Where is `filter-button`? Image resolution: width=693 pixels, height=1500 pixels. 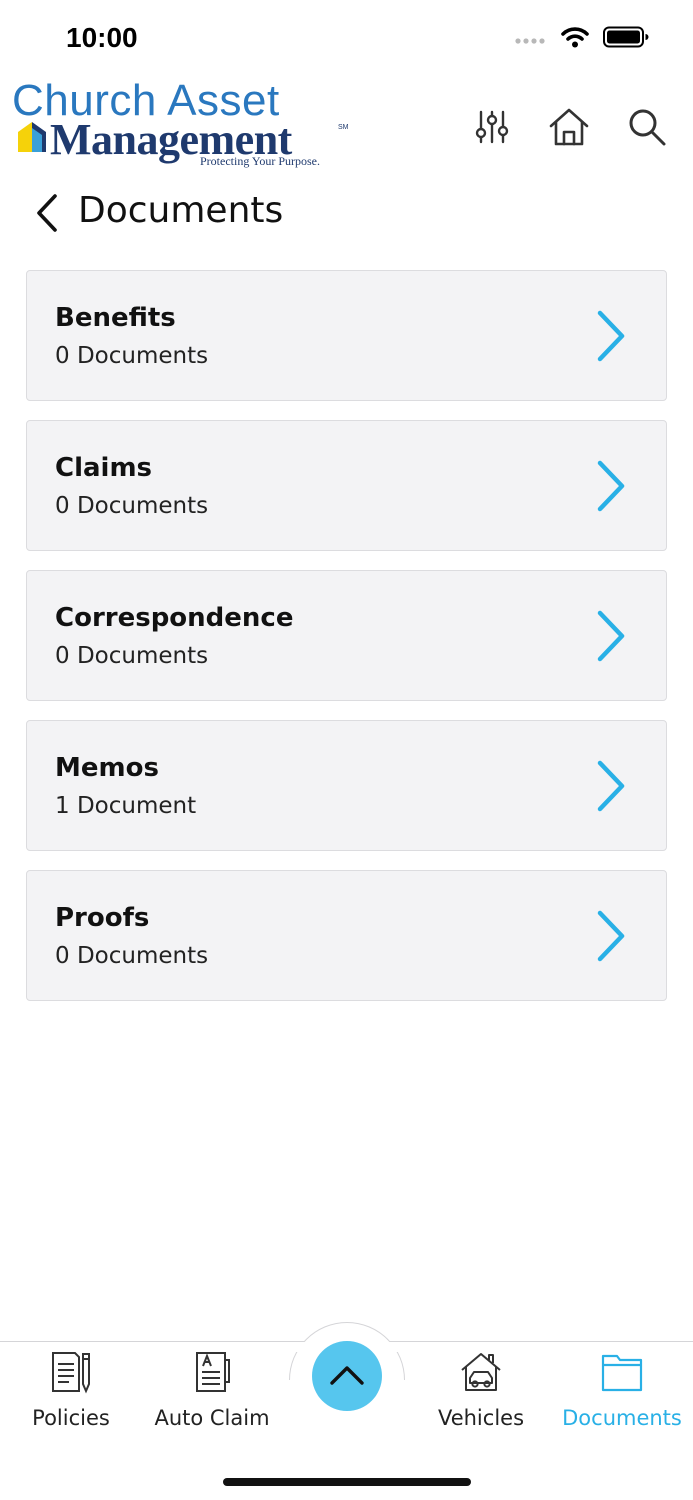 filter-button is located at coordinates (492, 128).